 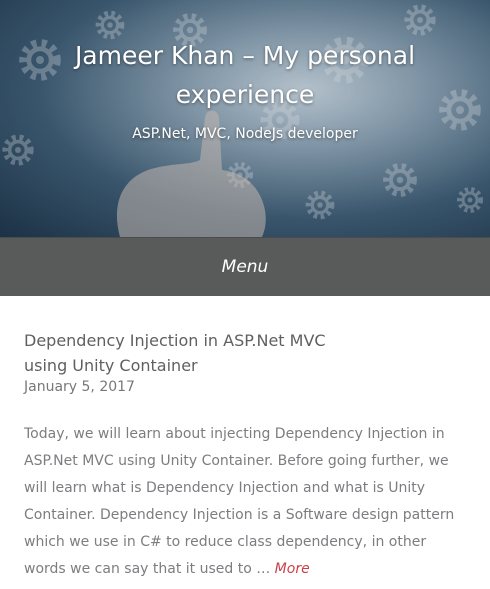 I want to click on menu-toggle-button: Menu, so click(x=245, y=267).